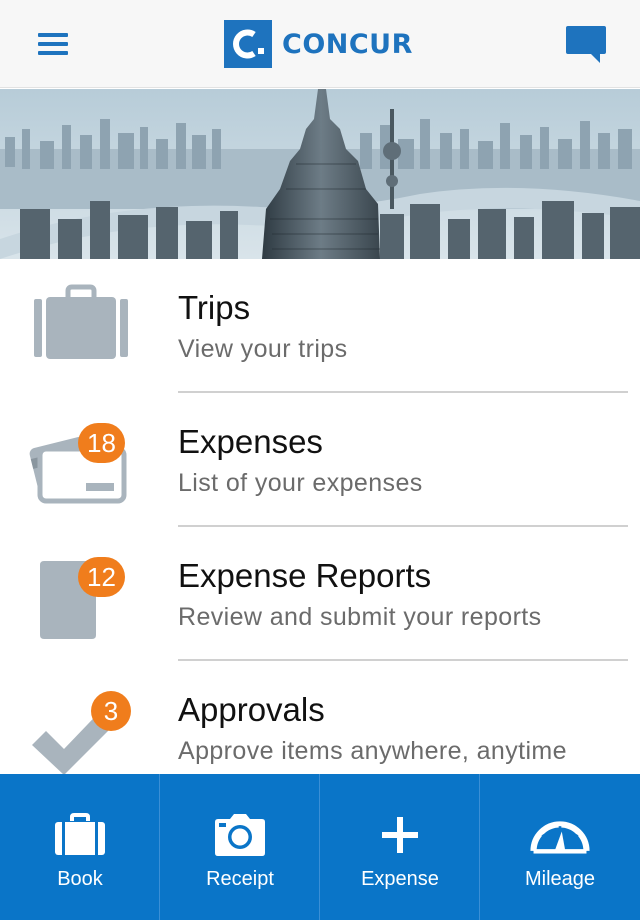 The image size is (640, 920). What do you see at coordinates (263, 349) in the screenshot?
I see `menu-item-subtitle: View your trips` at bounding box center [263, 349].